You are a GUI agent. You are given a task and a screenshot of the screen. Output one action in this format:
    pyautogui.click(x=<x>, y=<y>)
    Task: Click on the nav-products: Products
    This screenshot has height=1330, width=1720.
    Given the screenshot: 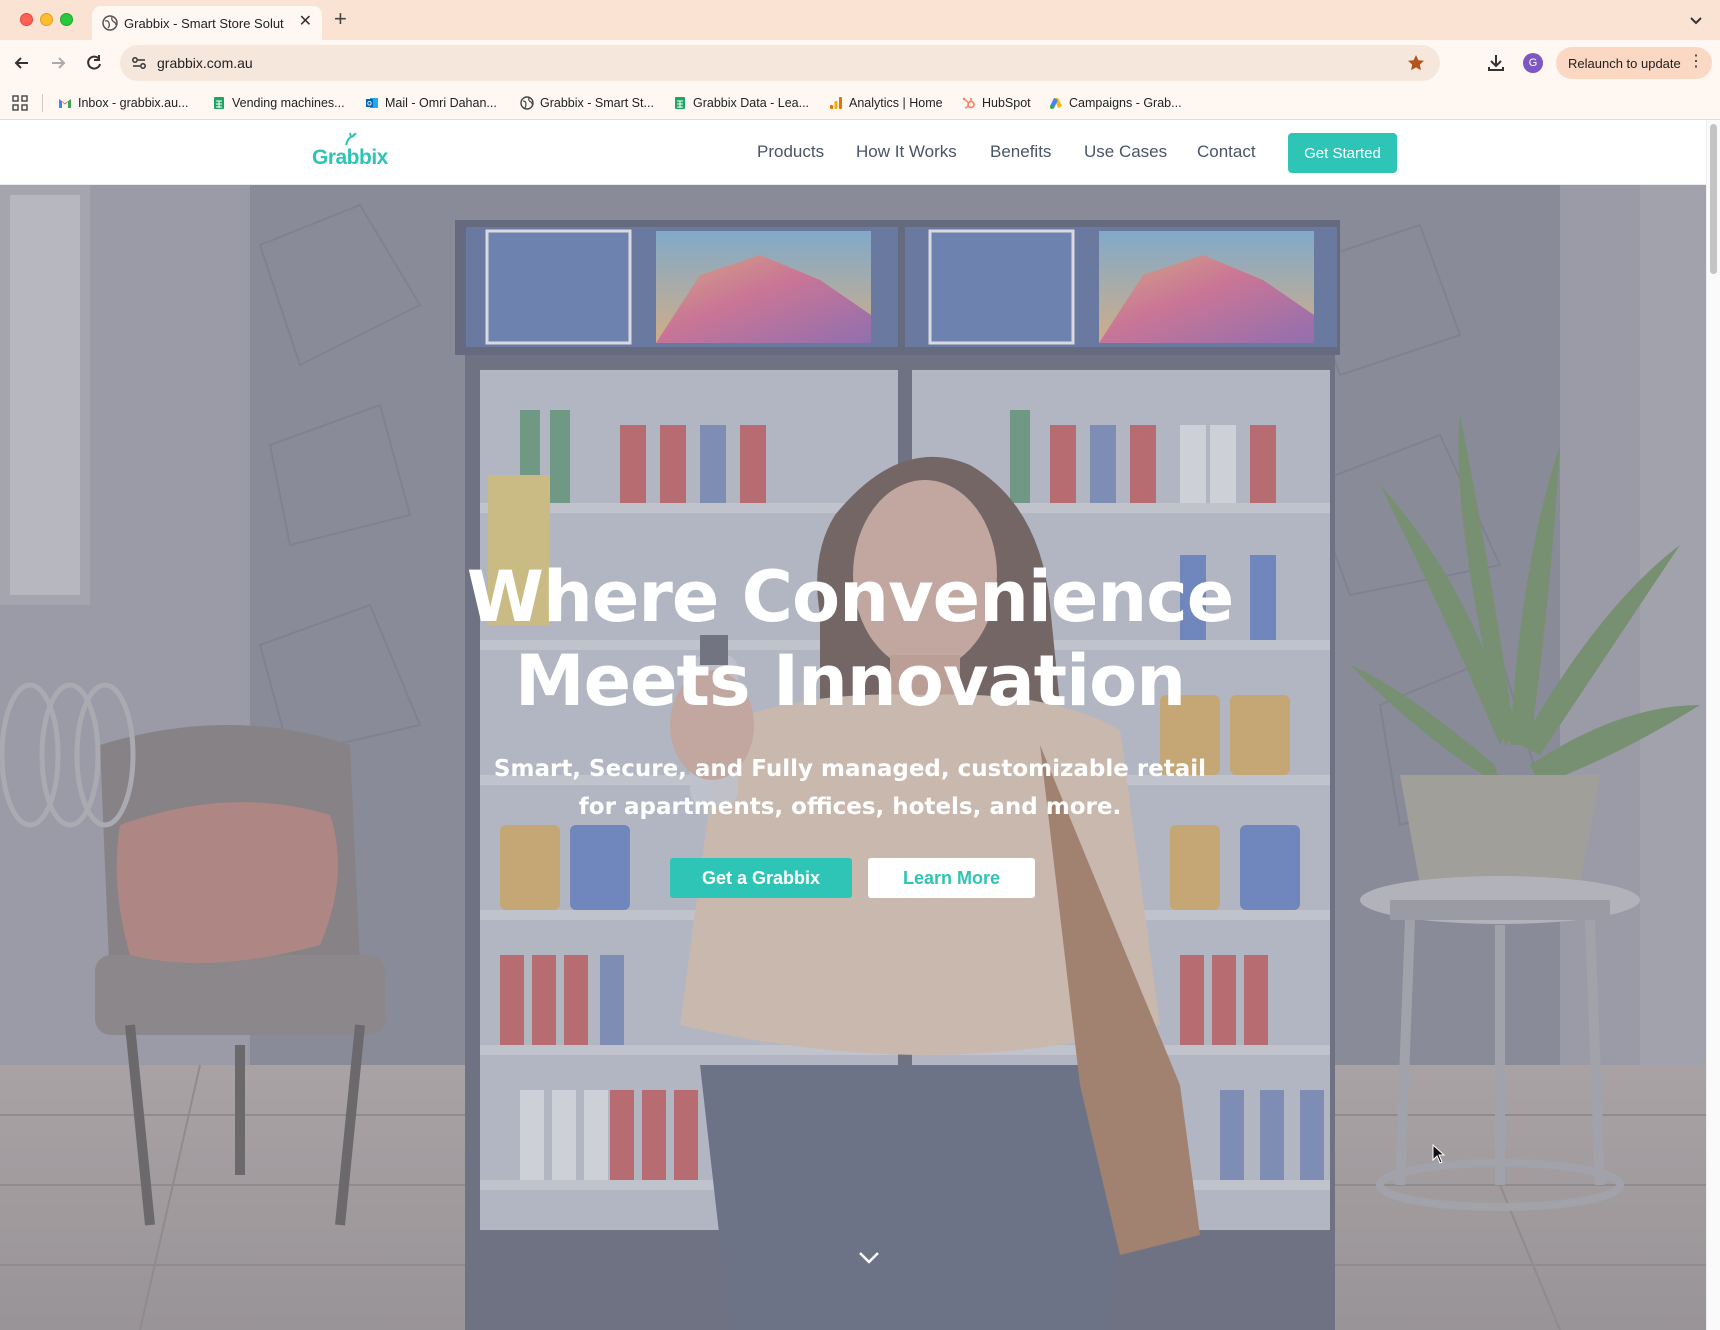 What is the action you would take?
    pyautogui.click(x=790, y=152)
    